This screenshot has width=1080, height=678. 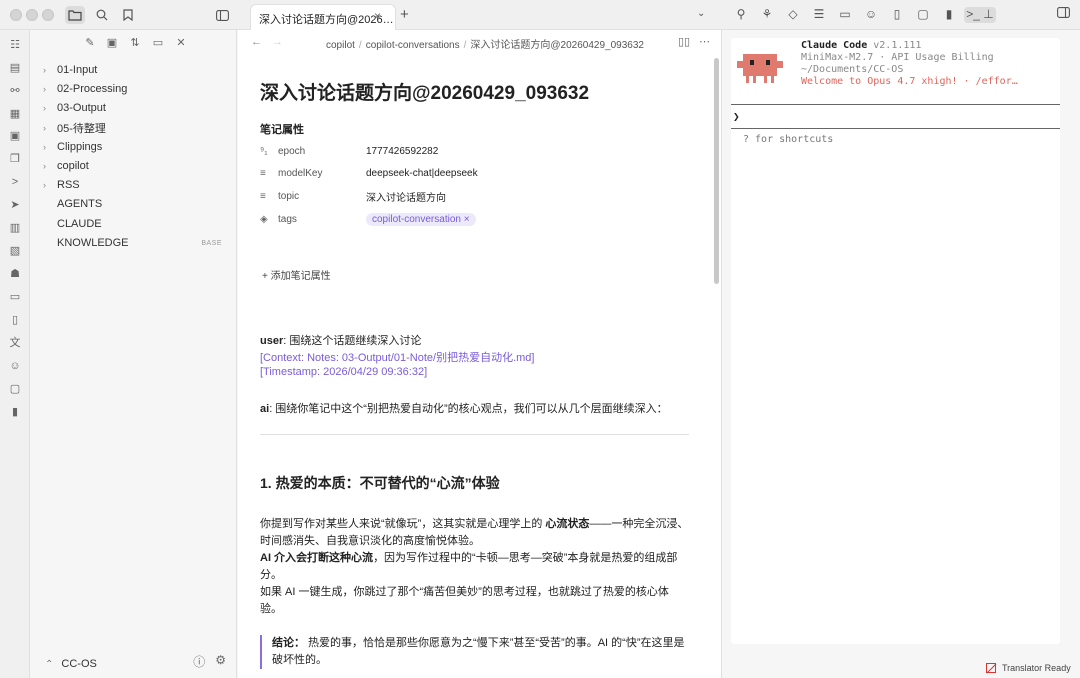 I want to click on tag-pill: copilot-conversation ×, so click(x=421, y=219).